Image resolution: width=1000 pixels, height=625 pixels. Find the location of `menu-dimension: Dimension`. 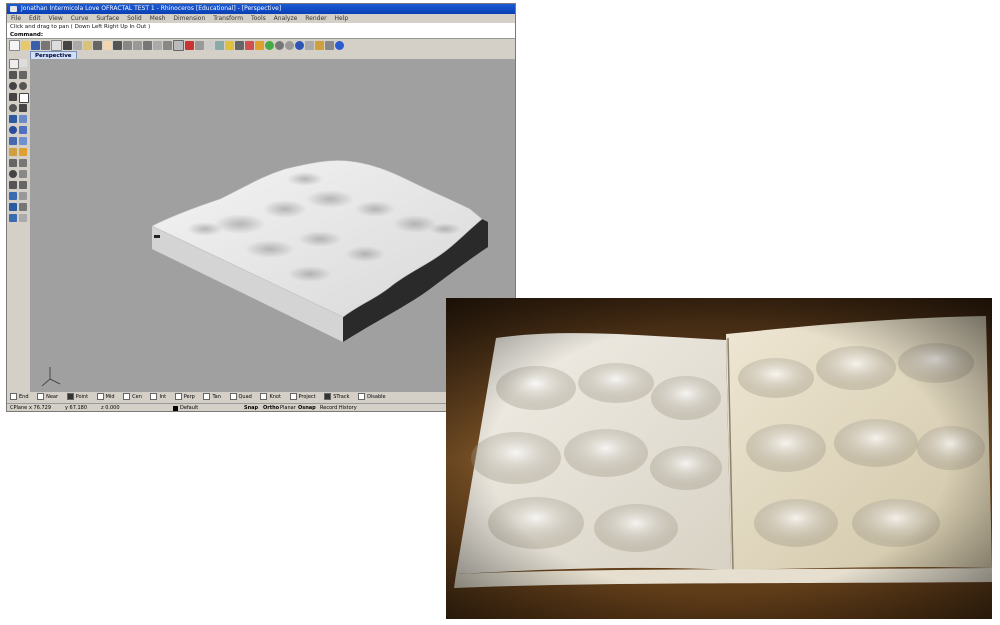

menu-dimension: Dimension is located at coordinates (189, 18).